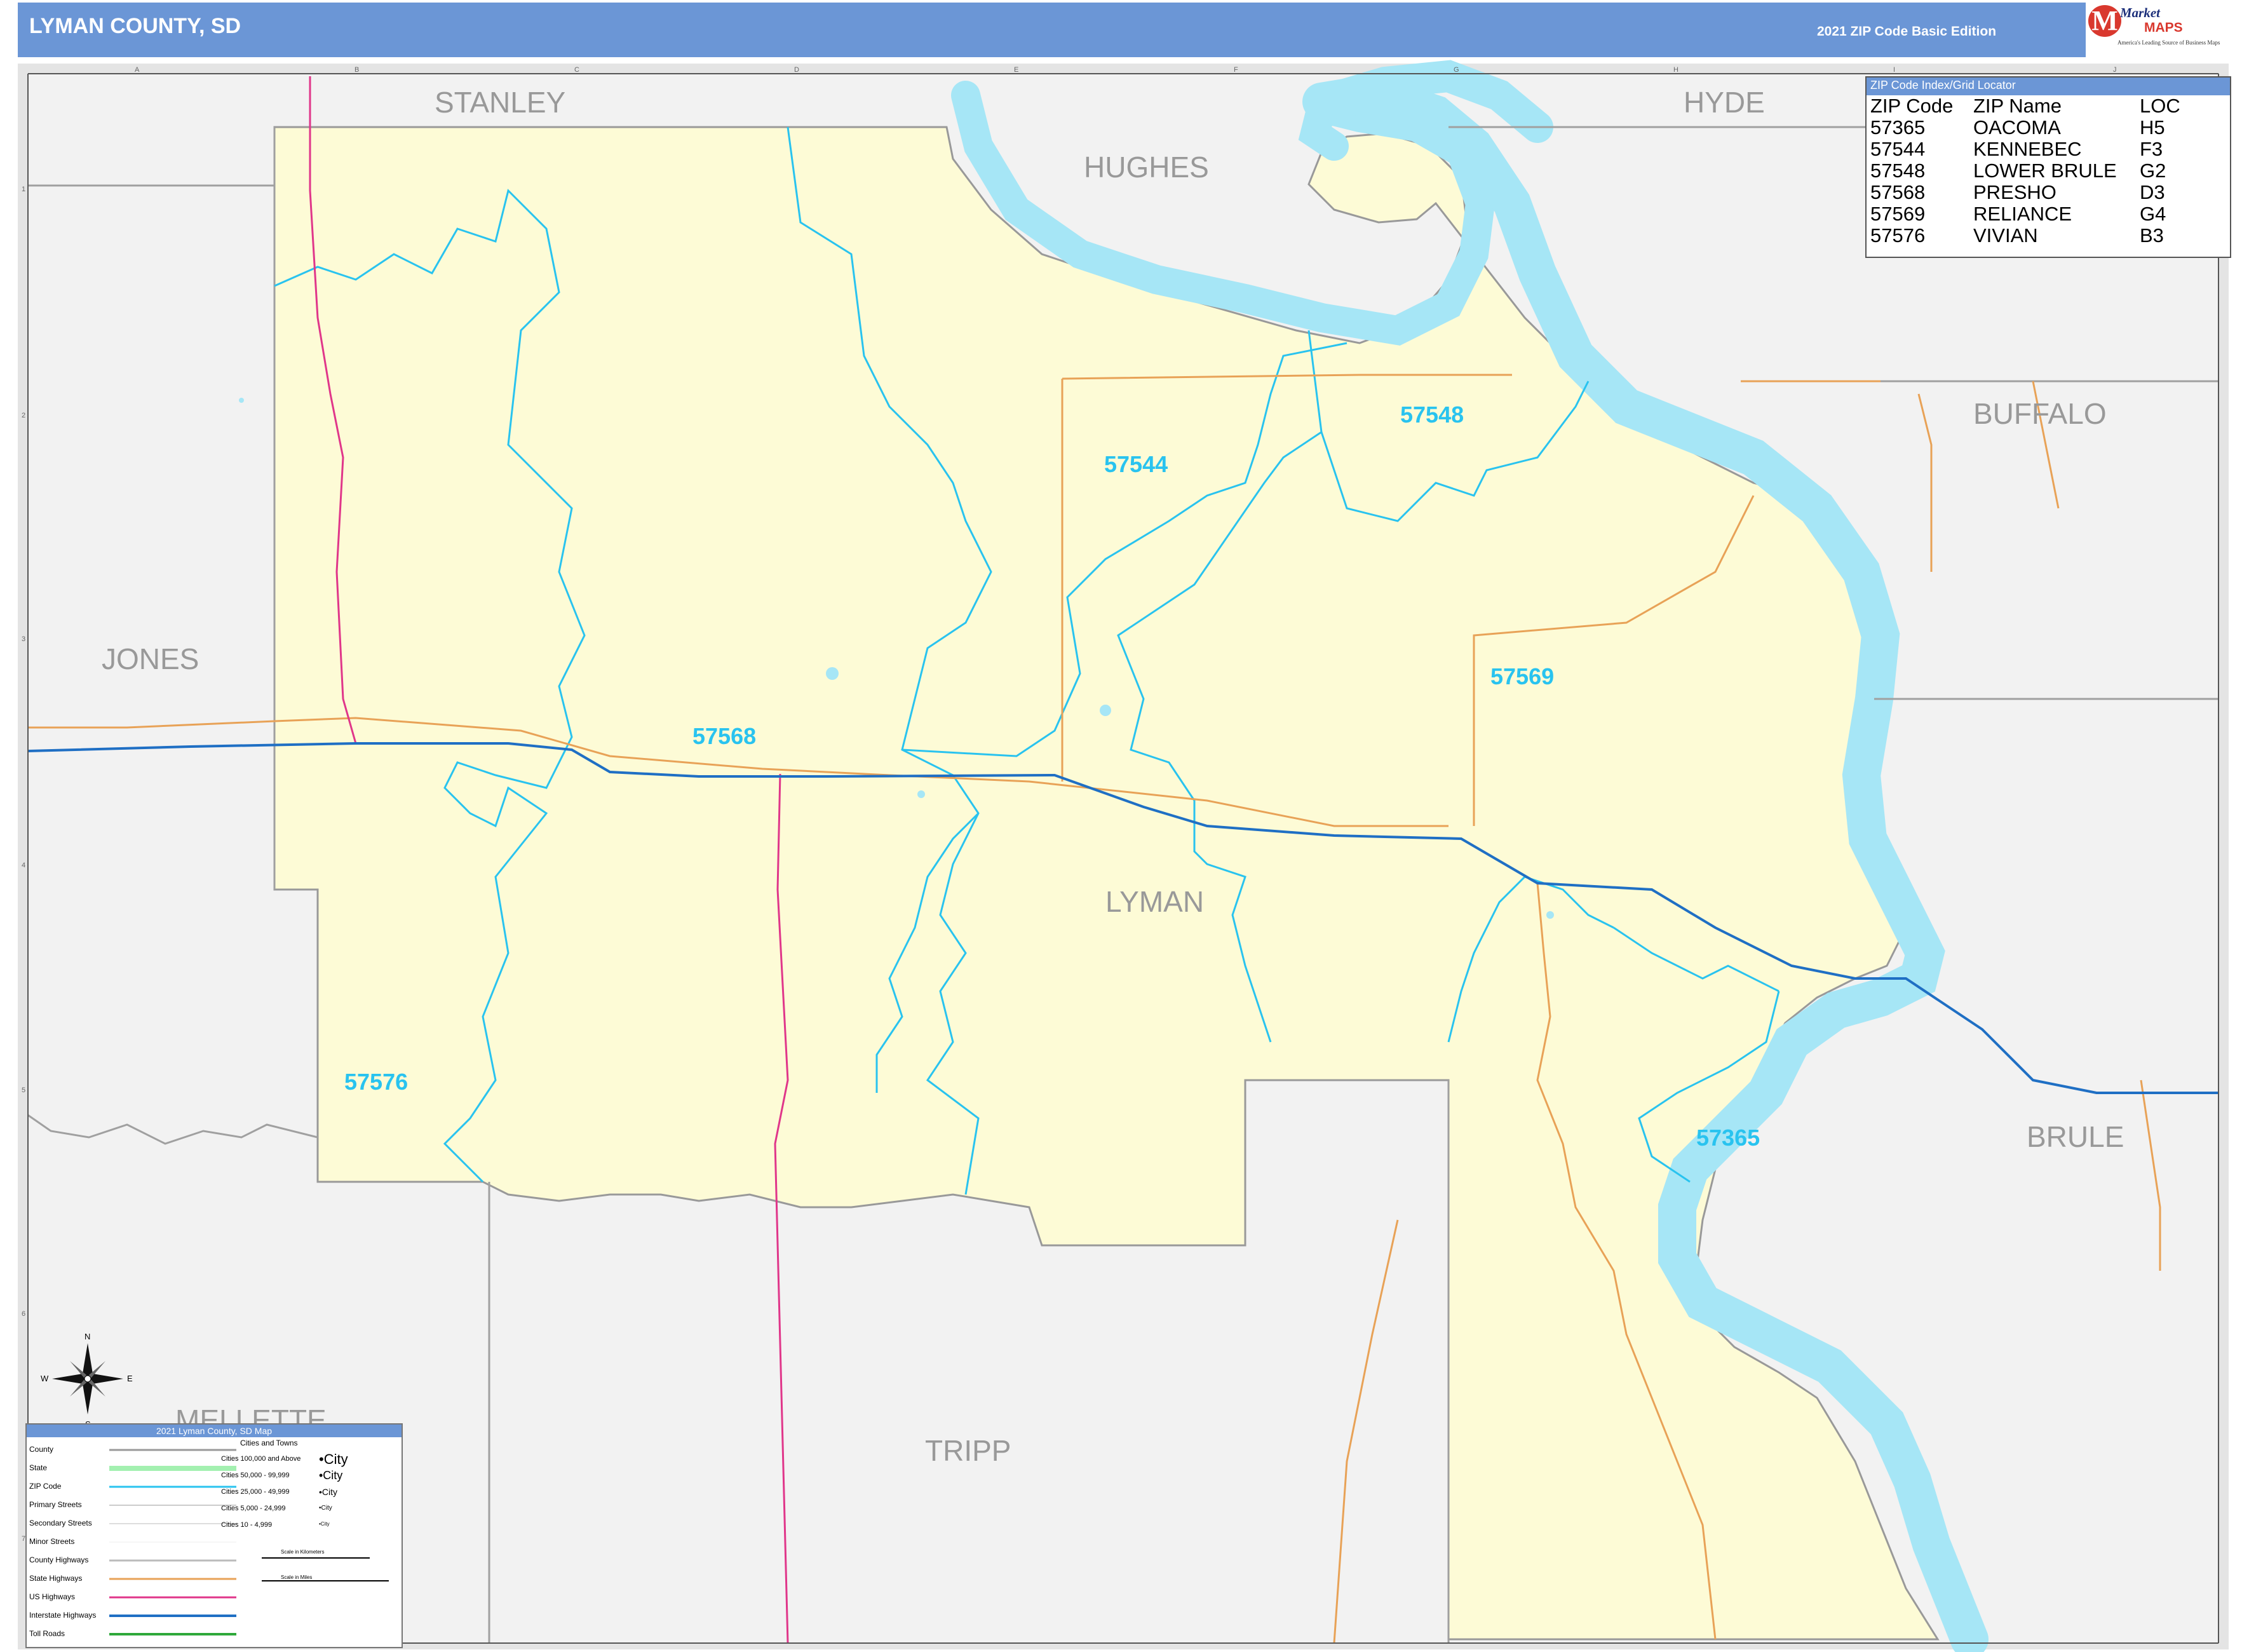 This screenshot has height=1652, width=2242. Describe the element at coordinates (59, 1559) in the screenshot. I see `legend-county-hwy: County Highways` at that location.